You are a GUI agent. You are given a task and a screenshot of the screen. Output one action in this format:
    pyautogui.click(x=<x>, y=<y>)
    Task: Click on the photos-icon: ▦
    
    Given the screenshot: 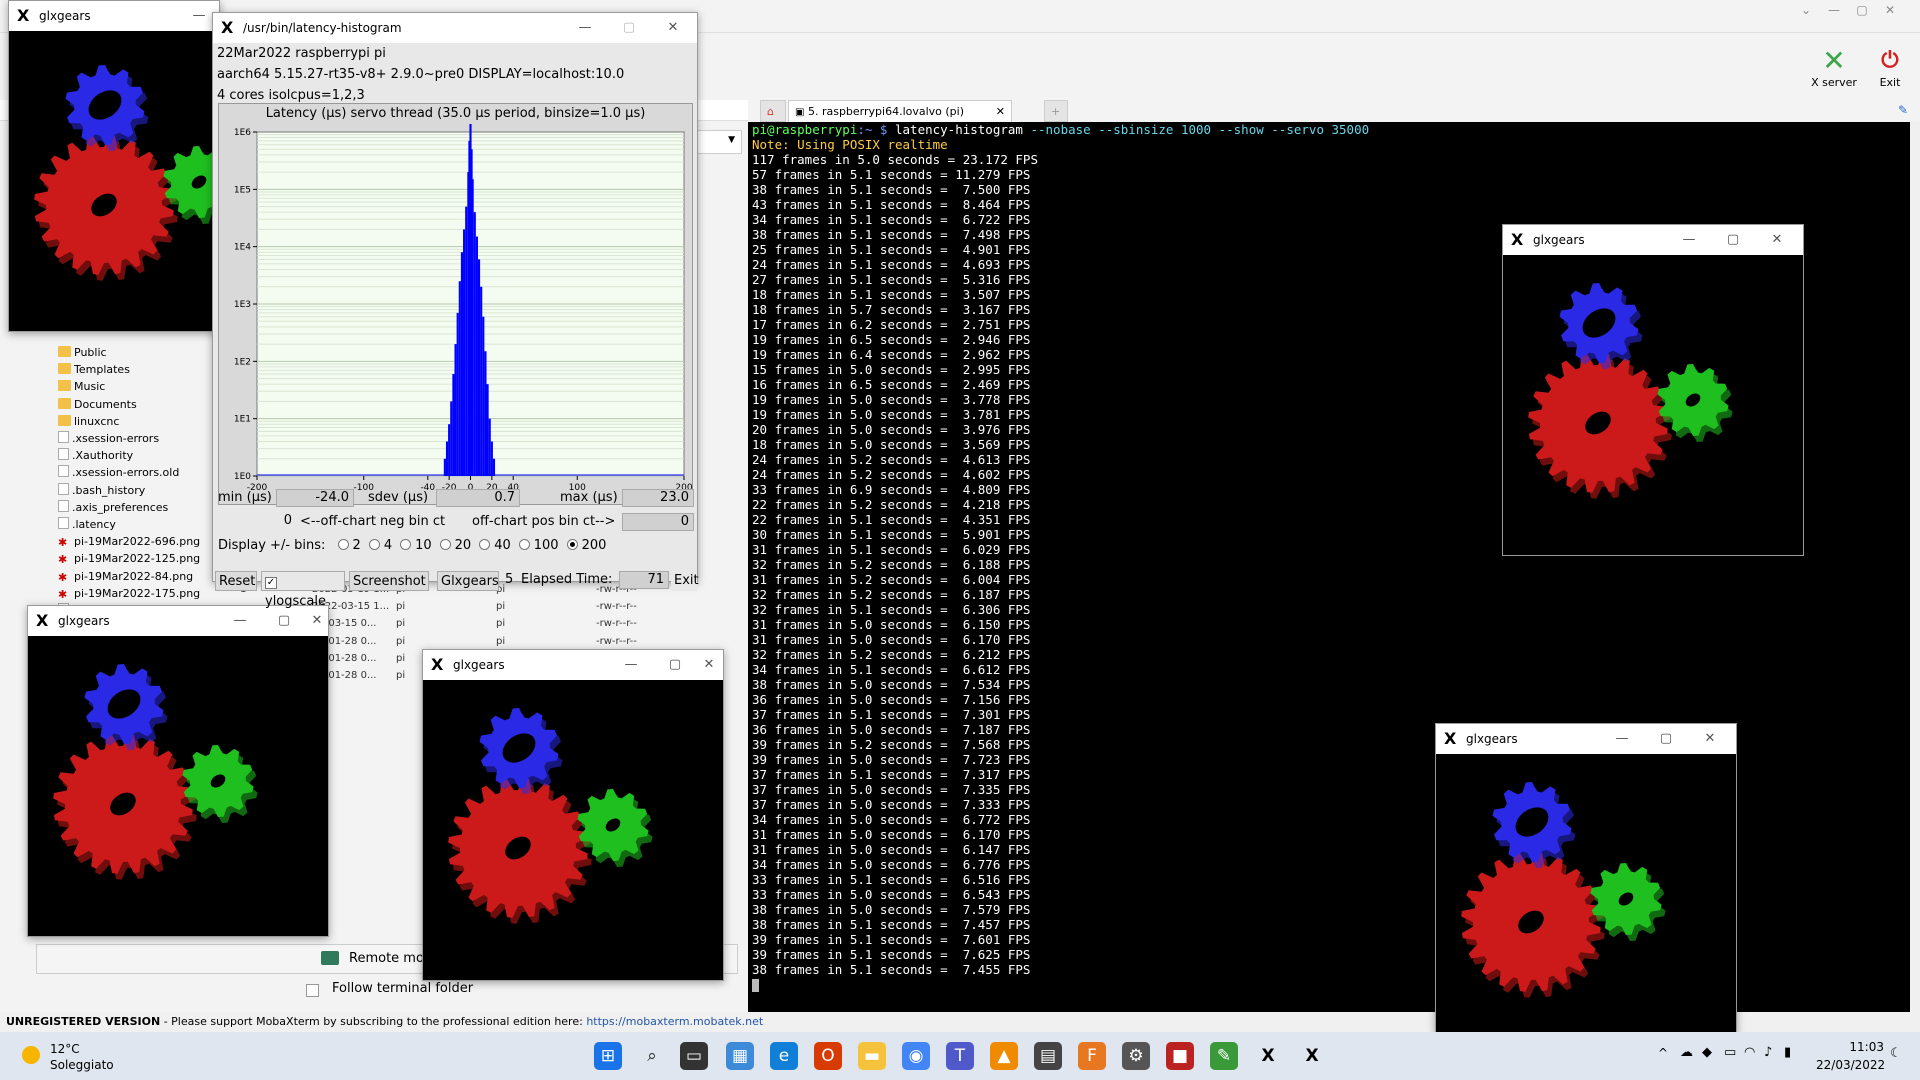 What is the action you would take?
    pyautogui.click(x=740, y=1056)
    